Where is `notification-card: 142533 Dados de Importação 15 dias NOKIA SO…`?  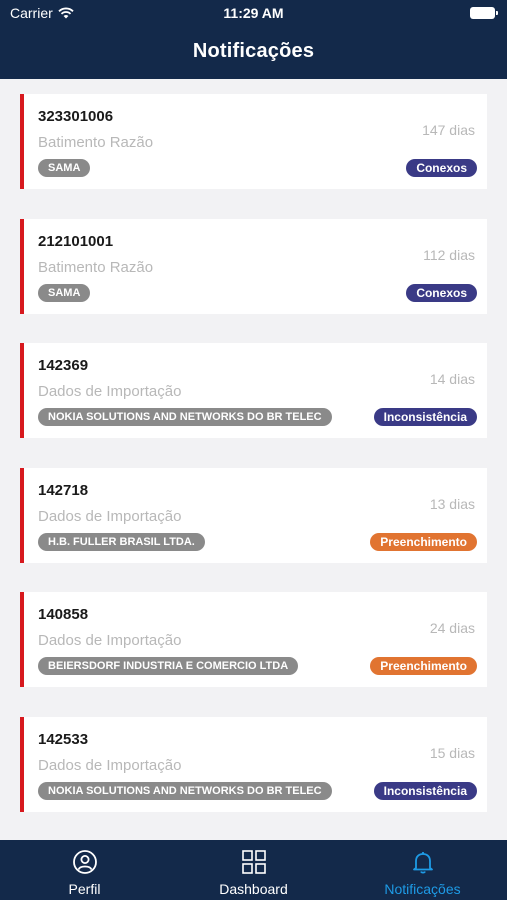 notification-card: 142533 Dados de Importação 15 dias NOKIA SO… is located at coordinates (253, 764).